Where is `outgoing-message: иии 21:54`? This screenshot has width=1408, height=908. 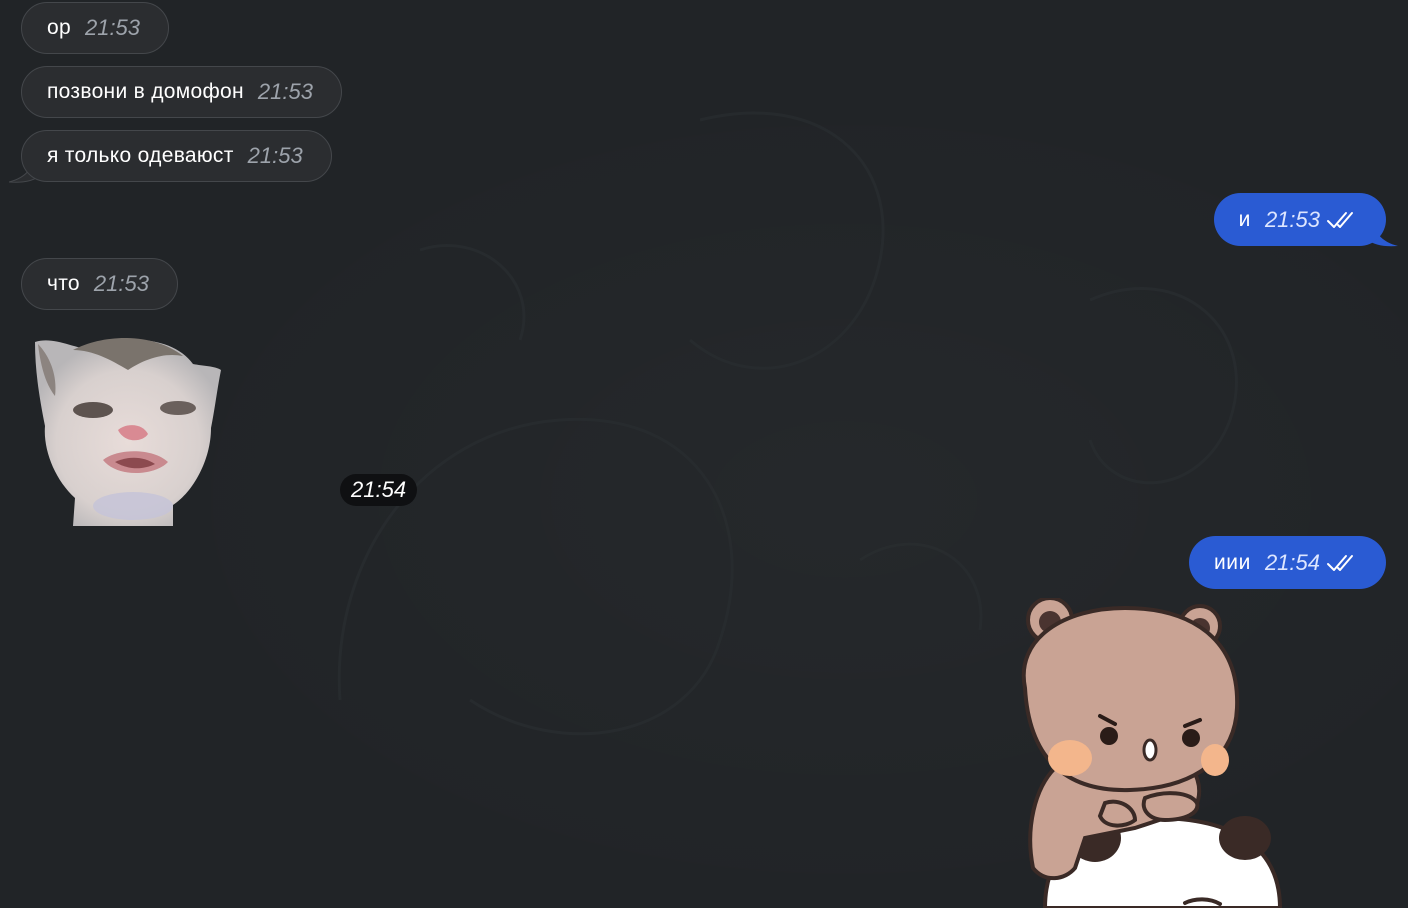
outgoing-message: иии 21:54 is located at coordinates (1287, 562).